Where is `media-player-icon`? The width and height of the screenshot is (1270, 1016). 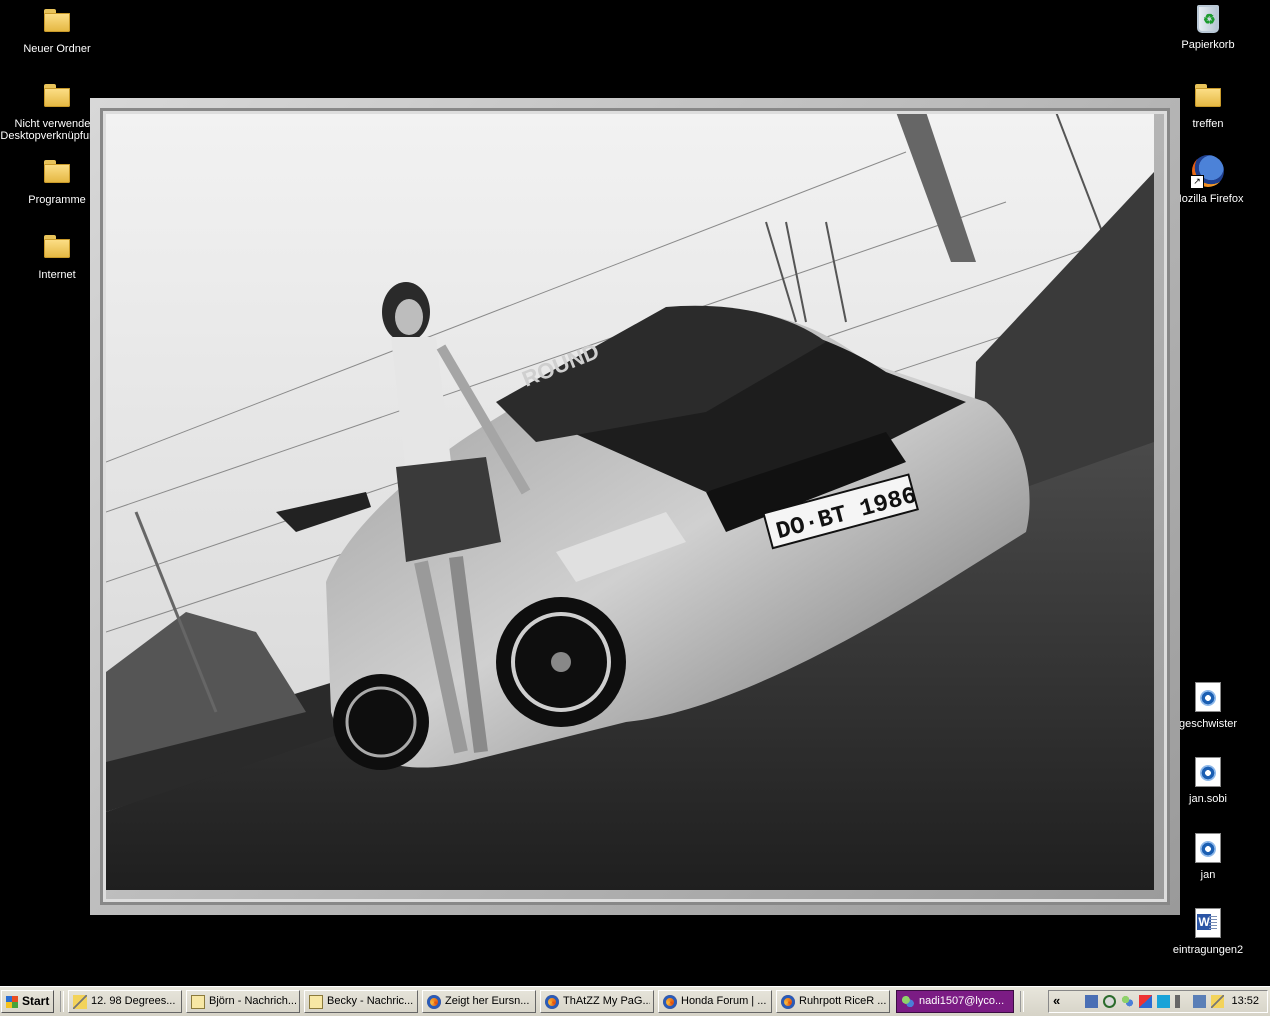 media-player-icon is located at coordinates (1163, 1001).